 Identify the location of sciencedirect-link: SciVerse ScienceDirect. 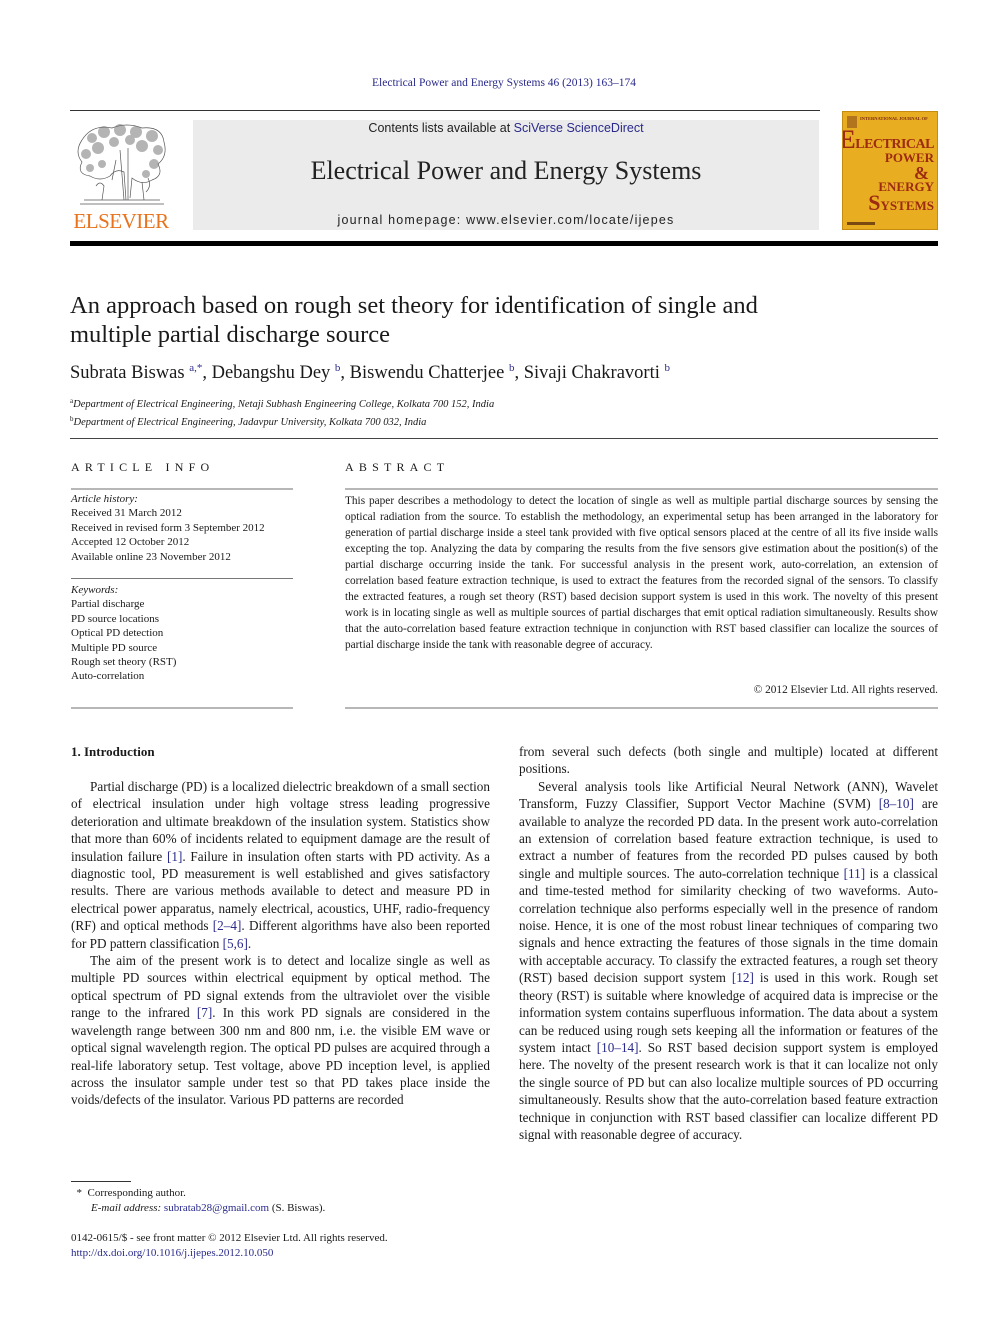
(579, 128).